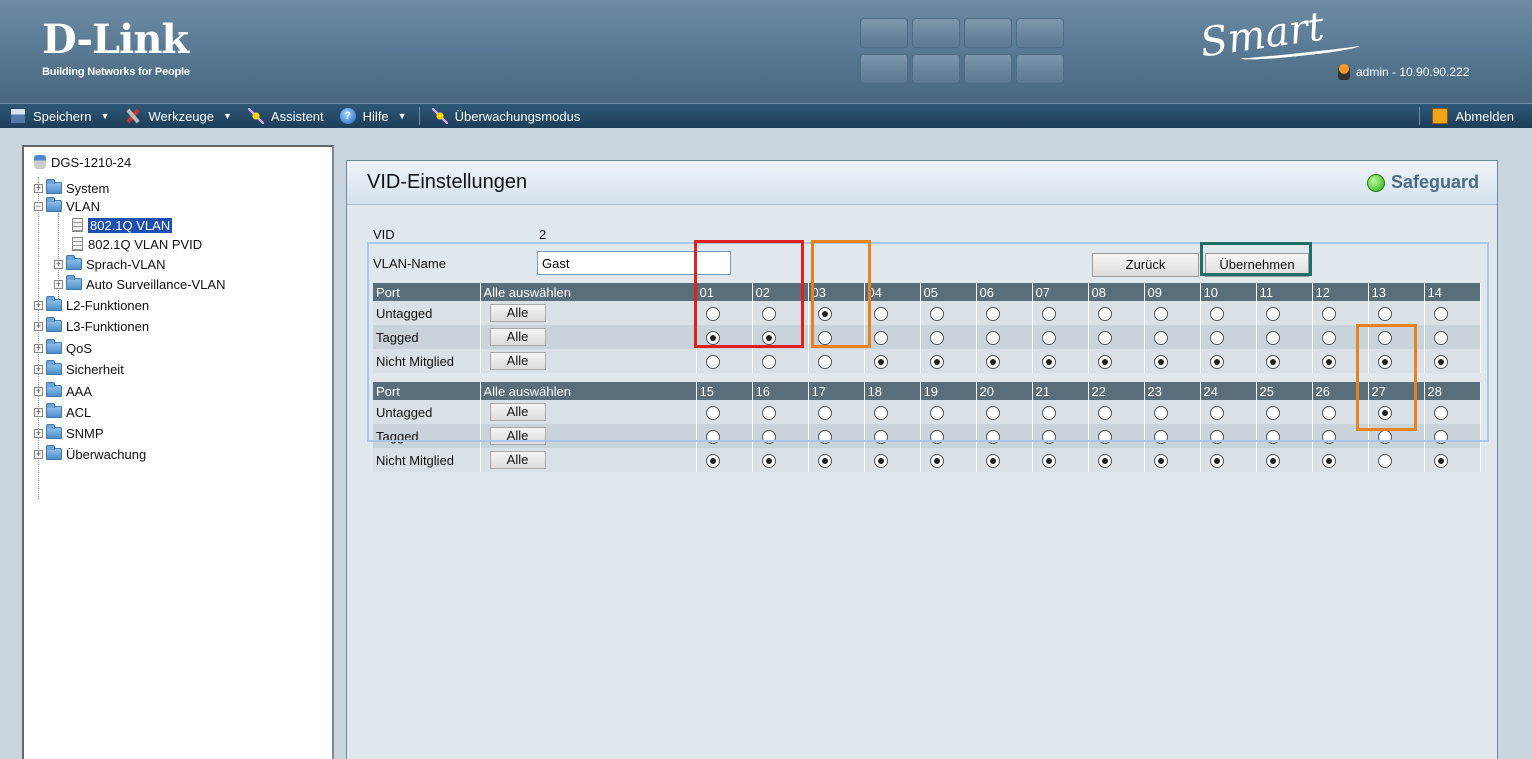 The width and height of the screenshot is (1532, 759). What do you see at coordinates (82, 162) in the screenshot?
I see `tree-item-device: DGS-1210-24` at bounding box center [82, 162].